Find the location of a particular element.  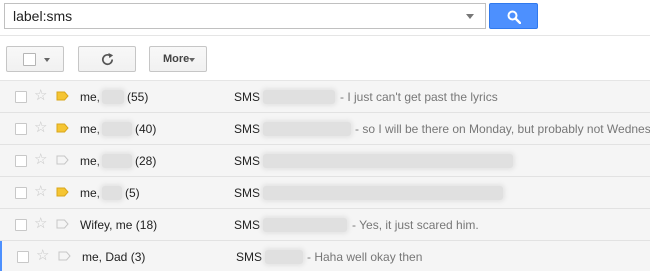

message-count: (18) is located at coordinates (146, 225).